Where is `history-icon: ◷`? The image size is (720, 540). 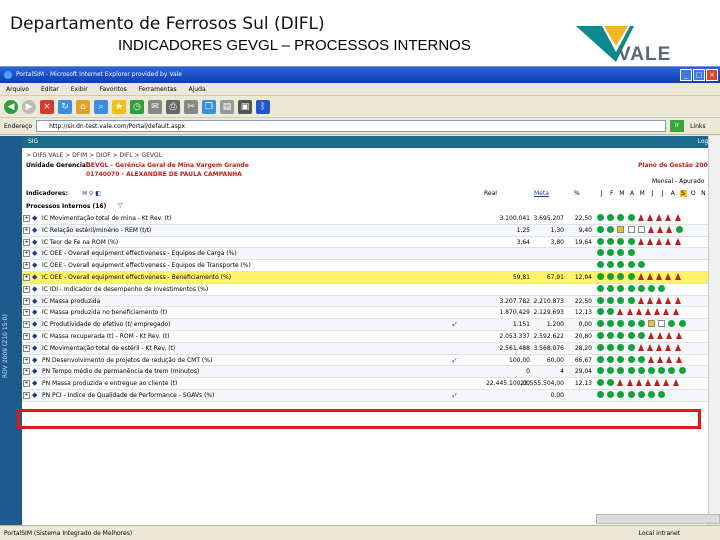 history-icon: ◷ is located at coordinates (137, 106).